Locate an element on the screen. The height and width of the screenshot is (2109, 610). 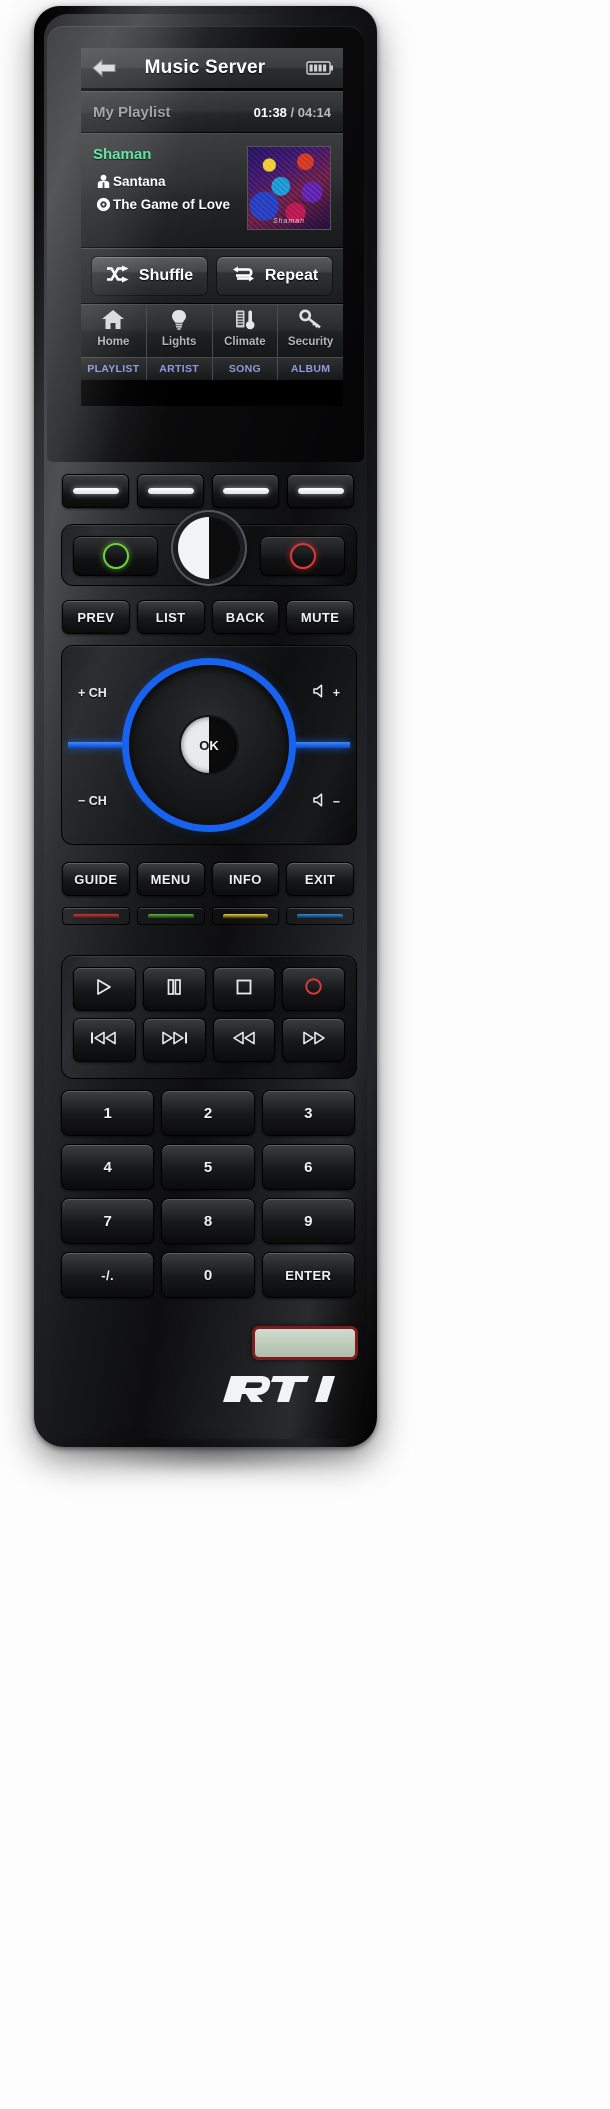
key-1: 1 is located at coordinates (108, 1113).